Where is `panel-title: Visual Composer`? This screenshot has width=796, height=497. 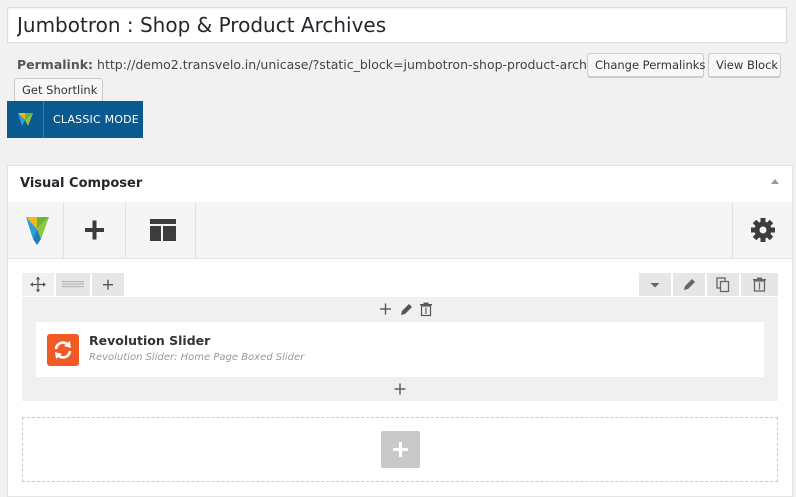
panel-title: Visual Composer is located at coordinates (81, 183).